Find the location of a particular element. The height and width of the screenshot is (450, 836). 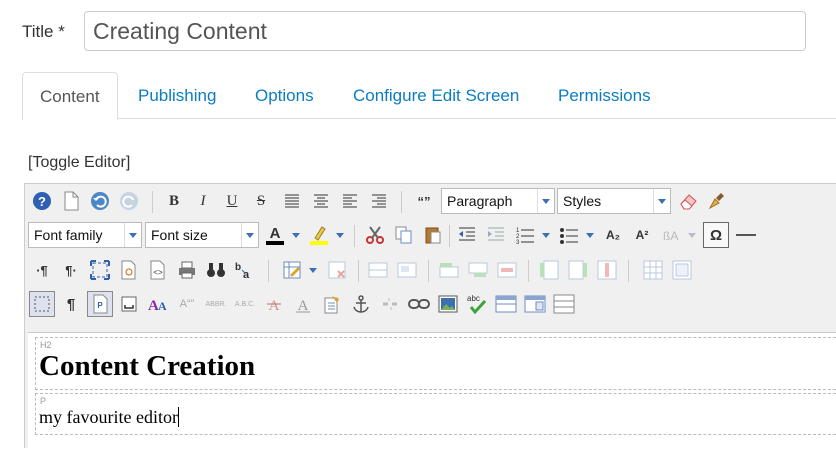

delete-table-icon is located at coordinates (337, 270).